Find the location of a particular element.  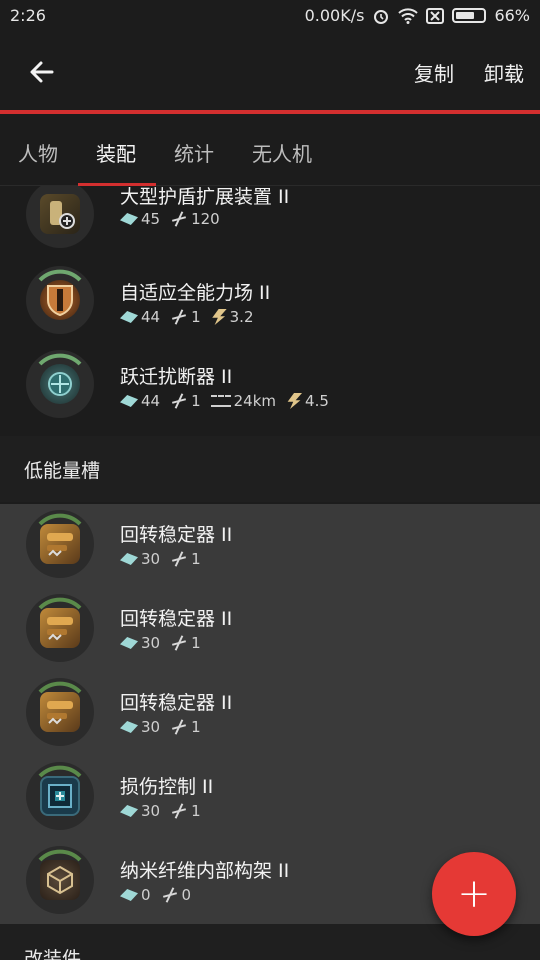

module-stats: 44 1 24km 4.5 is located at coordinates (224, 401).